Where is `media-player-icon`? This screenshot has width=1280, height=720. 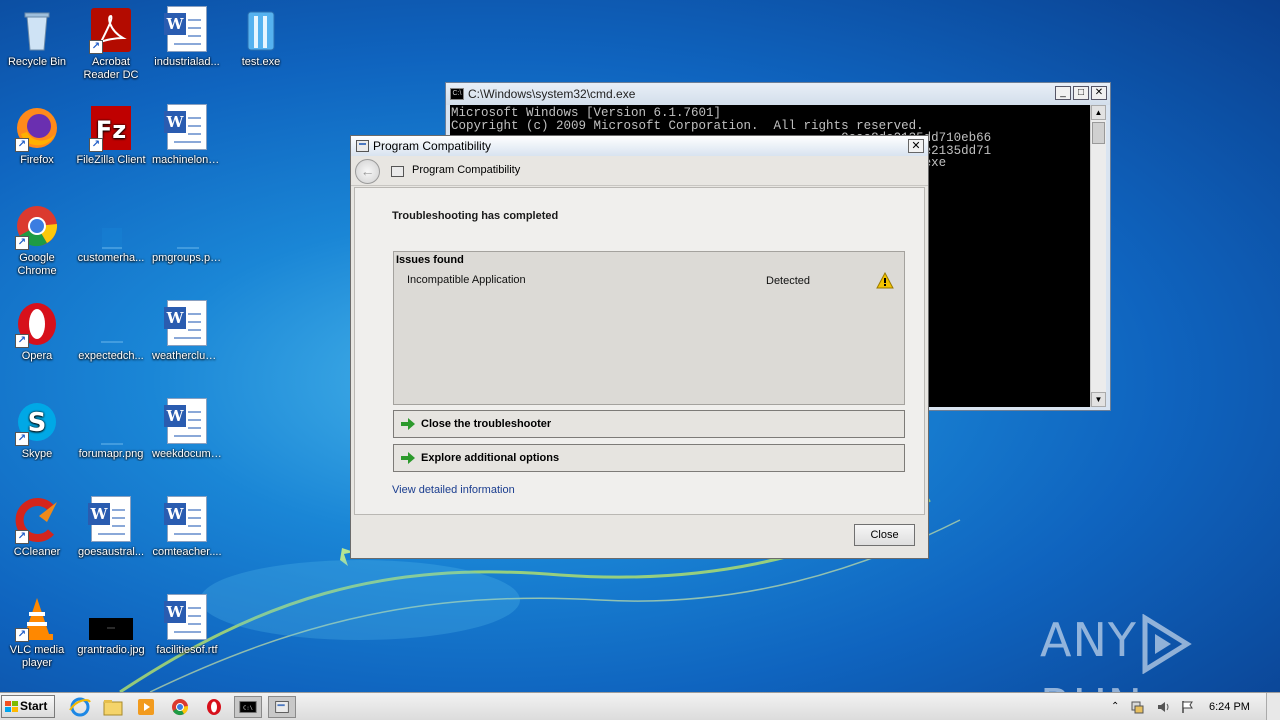 media-player-icon is located at coordinates (146, 707).